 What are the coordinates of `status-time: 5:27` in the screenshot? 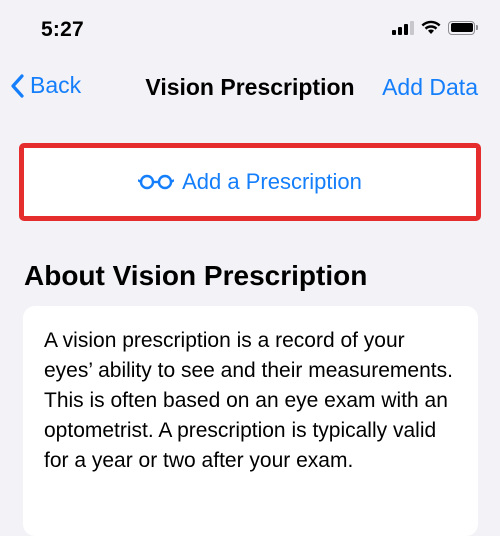 It's located at (62, 29).